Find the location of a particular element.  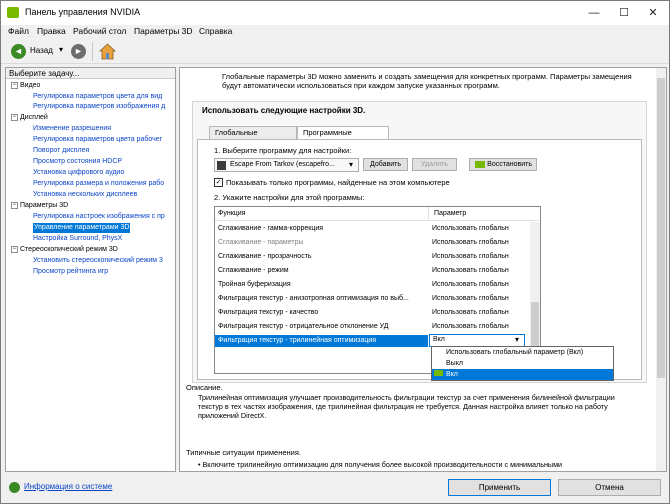

category-3d-settings: − Параметры 3D is located at coordinates (39, 206).